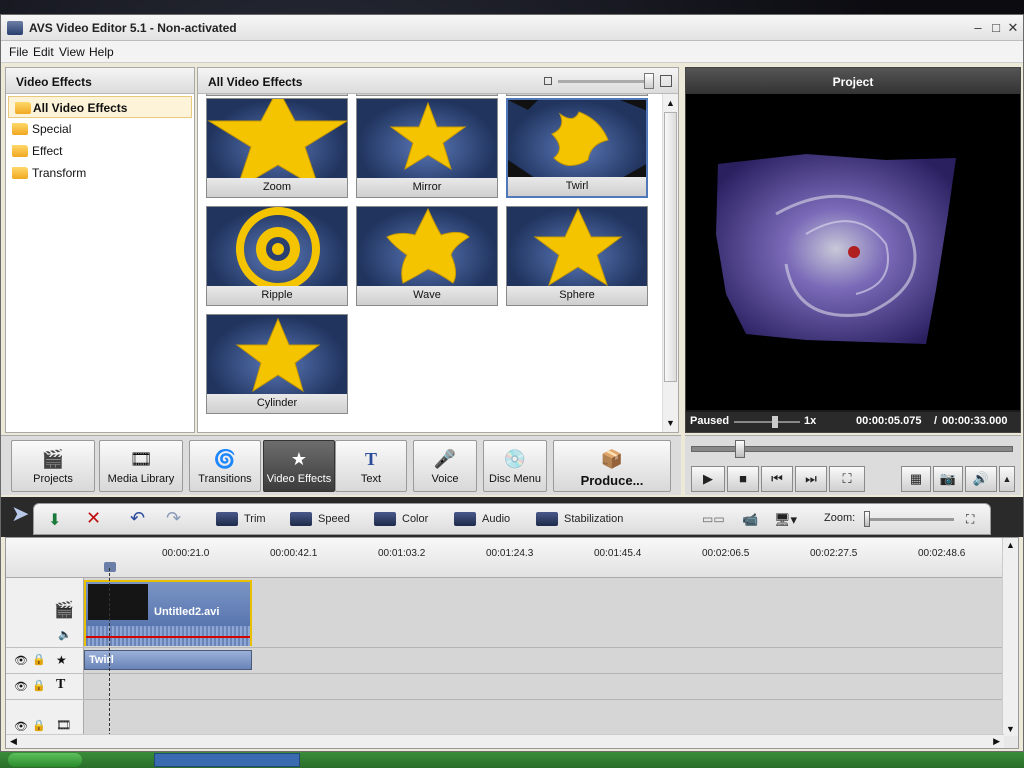 This screenshot has width=1024, height=768. Describe the element at coordinates (544, 687) in the screenshot. I see `text-track` at that location.